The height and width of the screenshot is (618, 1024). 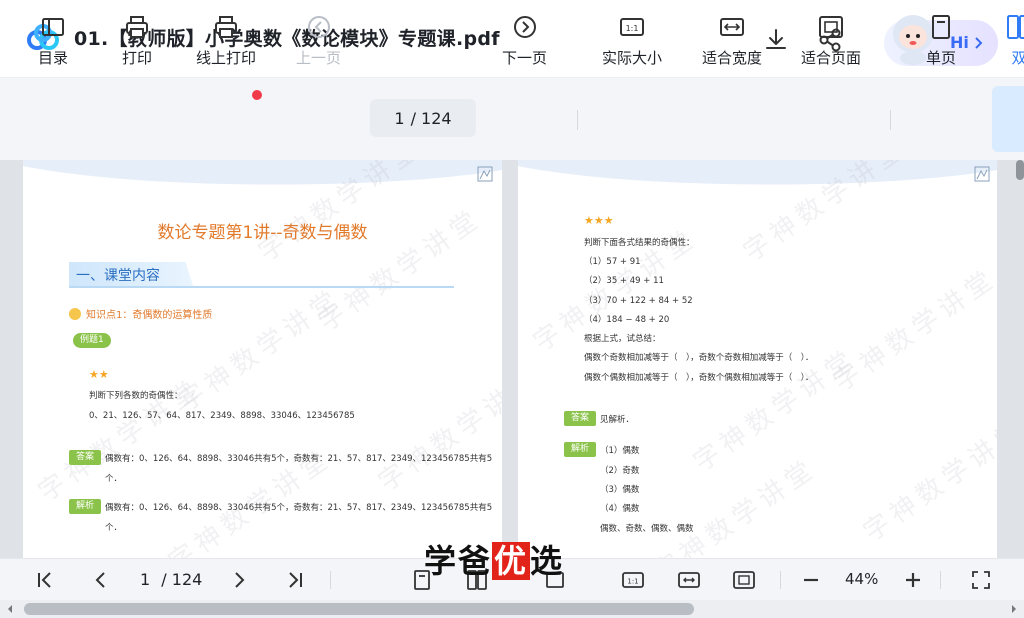 What do you see at coordinates (941, 27) in the screenshot?
I see `single-page-icon` at bounding box center [941, 27].